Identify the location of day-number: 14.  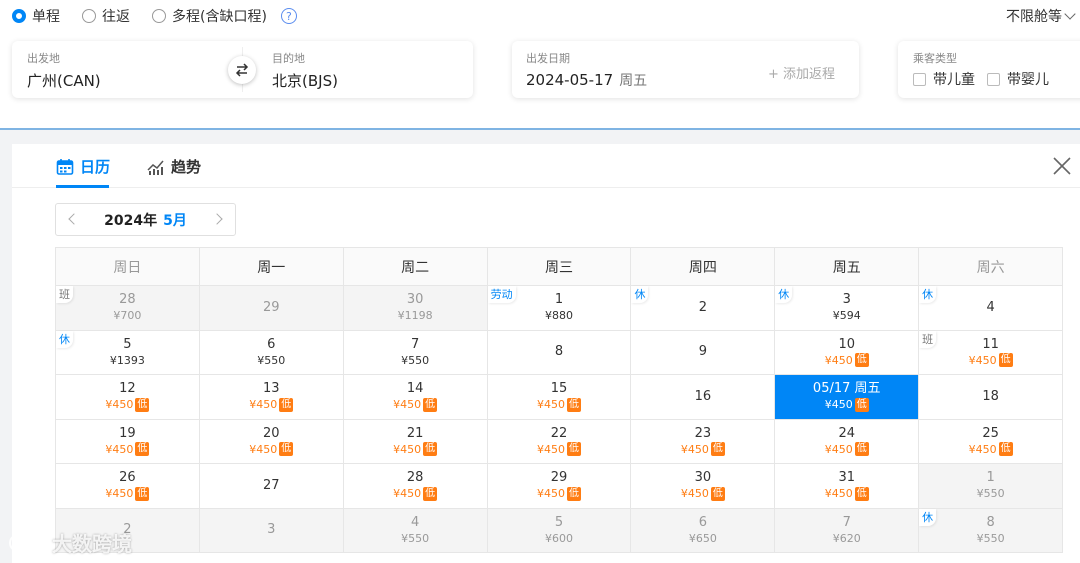
(415, 389).